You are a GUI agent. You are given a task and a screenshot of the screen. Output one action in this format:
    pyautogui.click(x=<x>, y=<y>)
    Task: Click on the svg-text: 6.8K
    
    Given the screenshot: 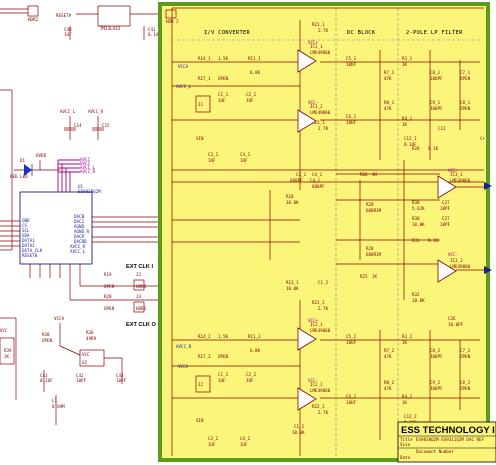 What is the action you would take?
    pyautogui.click(x=255, y=350)
    